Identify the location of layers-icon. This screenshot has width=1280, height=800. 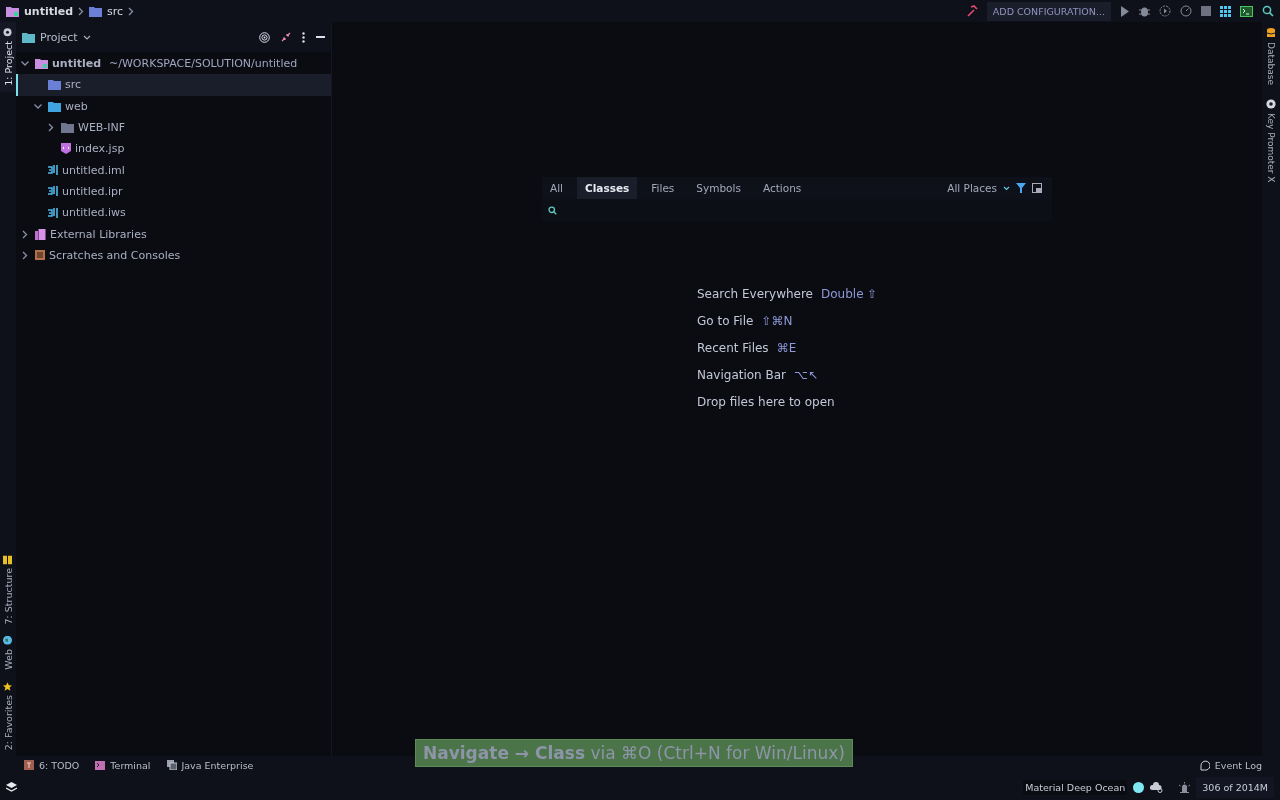
(11, 787).